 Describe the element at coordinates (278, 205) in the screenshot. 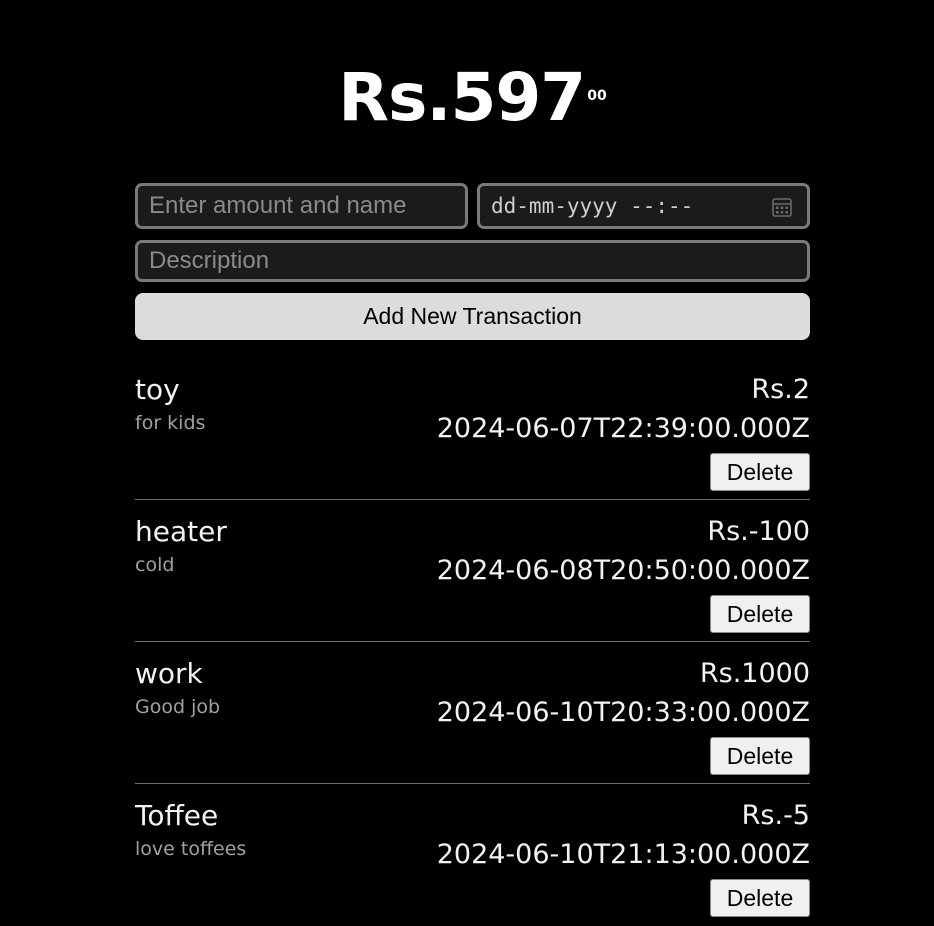

I see `amount-name-placeholder: Enter amount and name` at that location.